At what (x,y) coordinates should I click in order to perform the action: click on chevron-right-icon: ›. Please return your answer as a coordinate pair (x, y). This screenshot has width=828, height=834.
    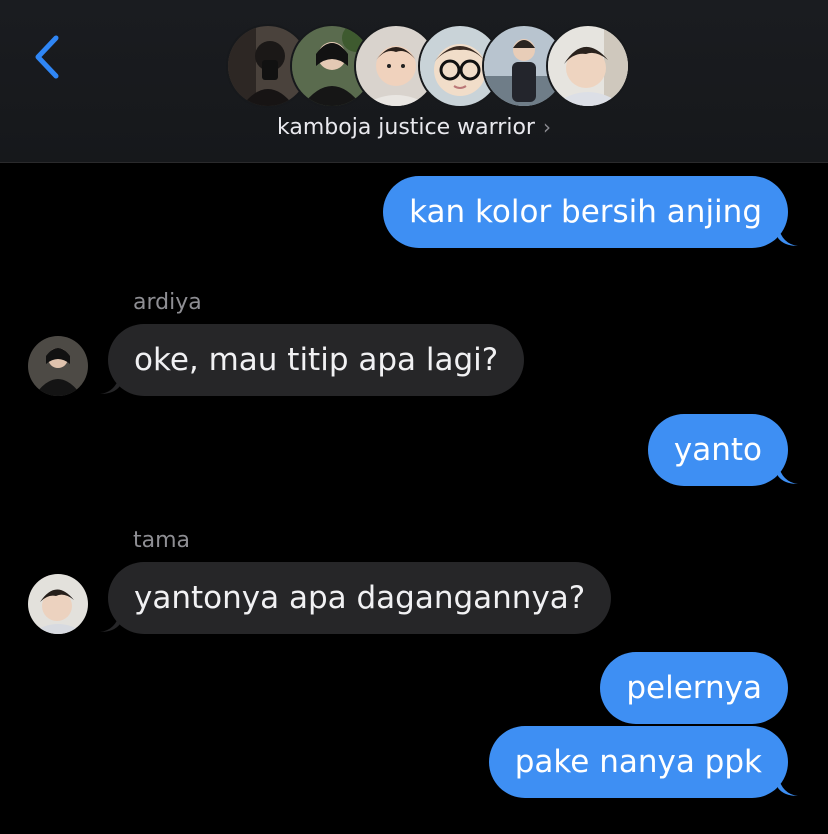
    Looking at the image, I should click on (546, 127).